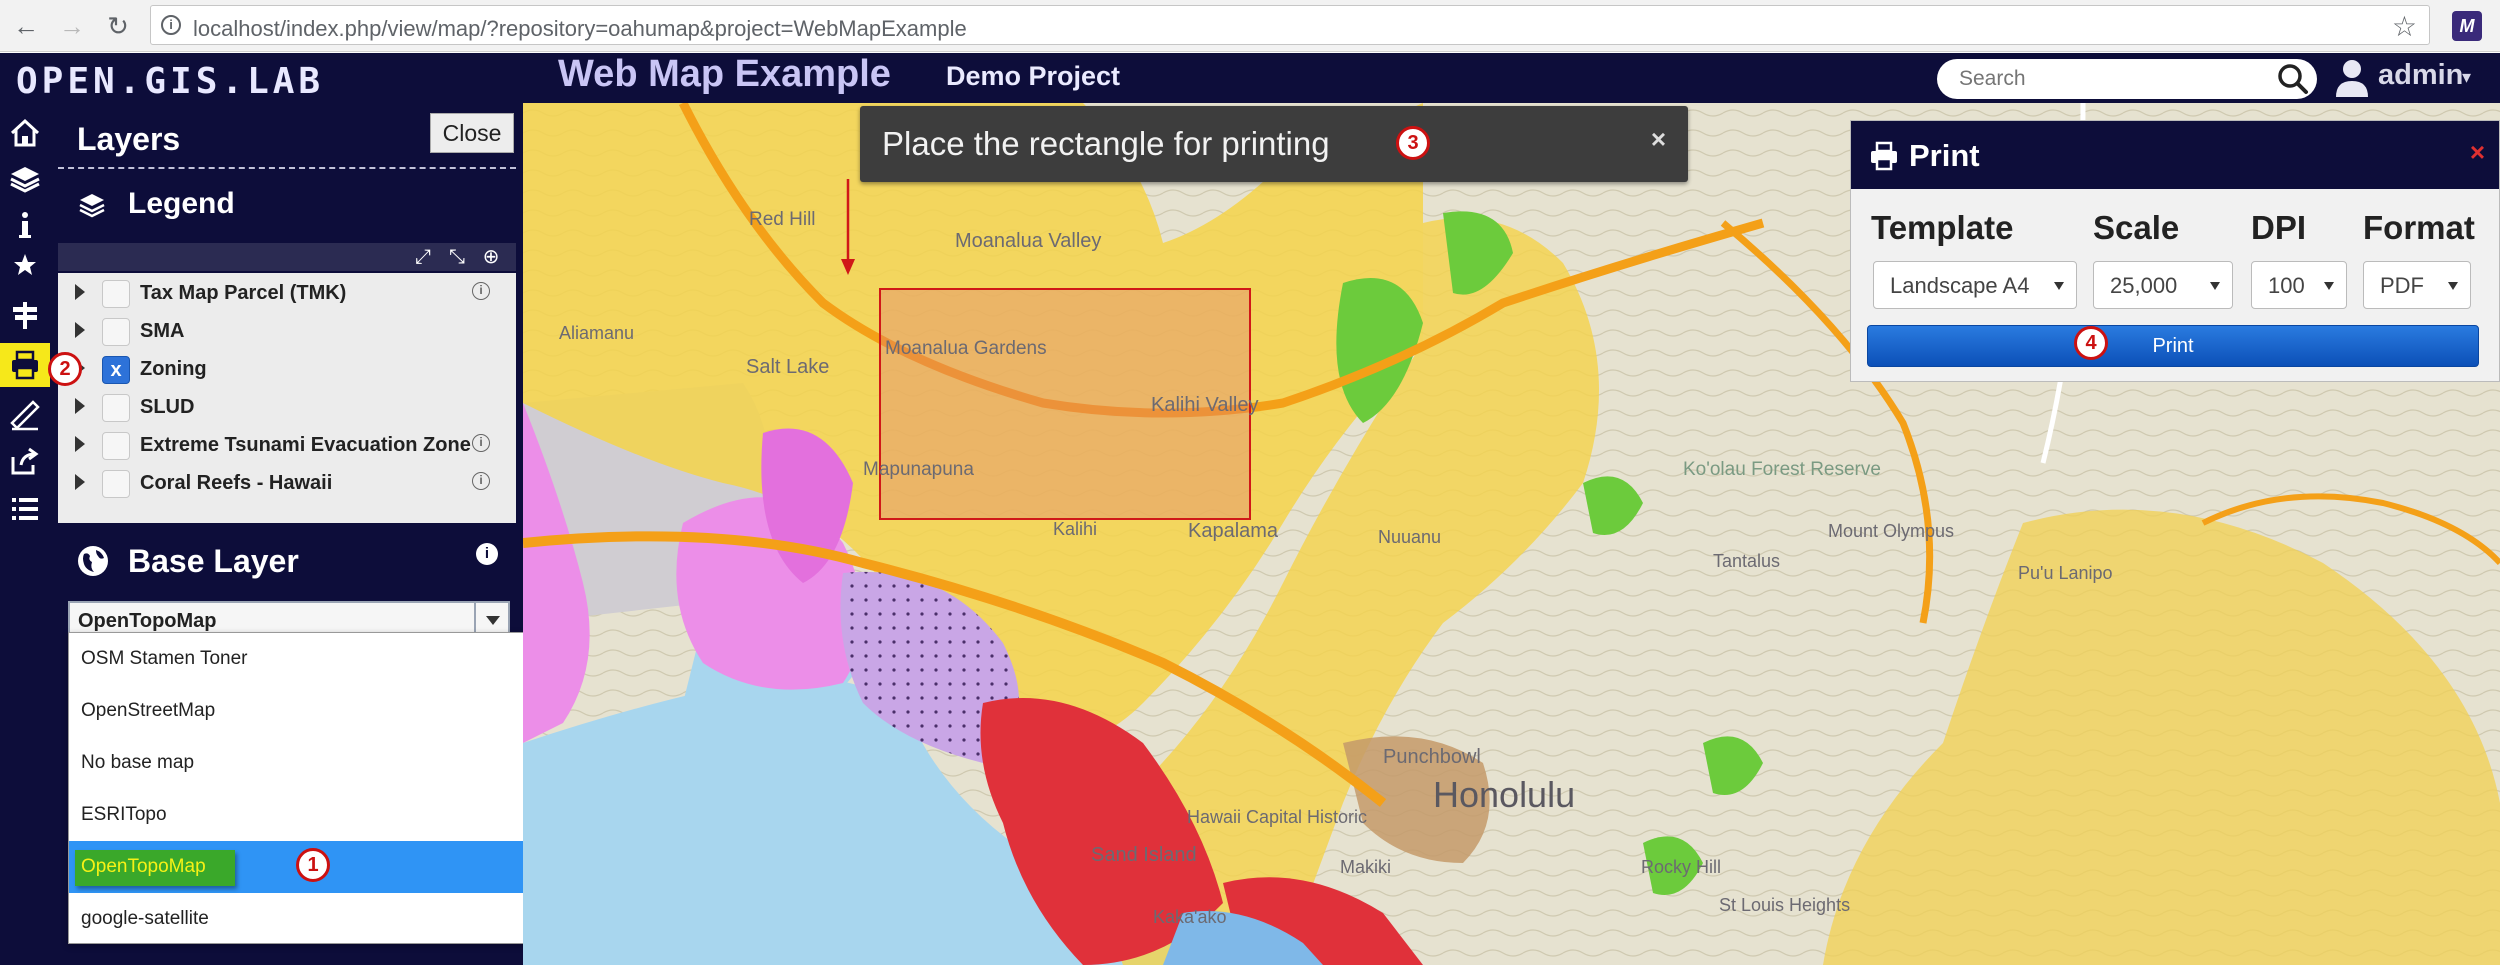  I want to click on scale-label: Scale, so click(2136, 227).